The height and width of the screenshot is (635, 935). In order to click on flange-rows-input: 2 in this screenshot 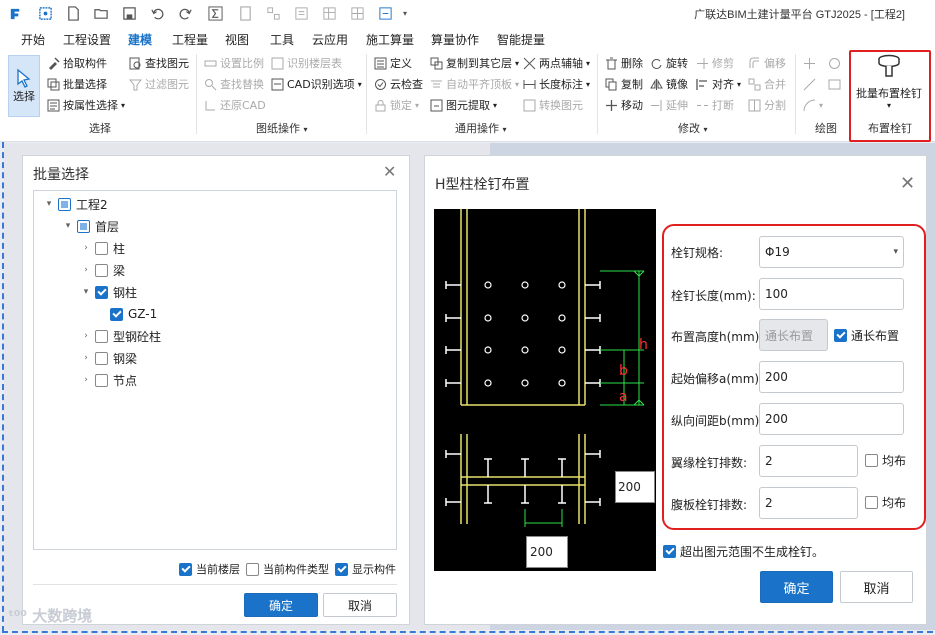, I will do `click(808, 461)`.